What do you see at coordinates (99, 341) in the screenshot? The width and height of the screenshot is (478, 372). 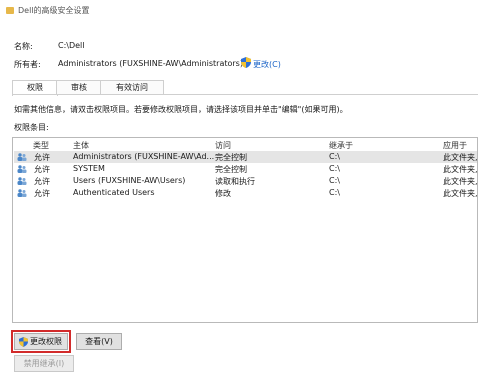 I see `view-button: 查看(V)` at bounding box center [99, 341].